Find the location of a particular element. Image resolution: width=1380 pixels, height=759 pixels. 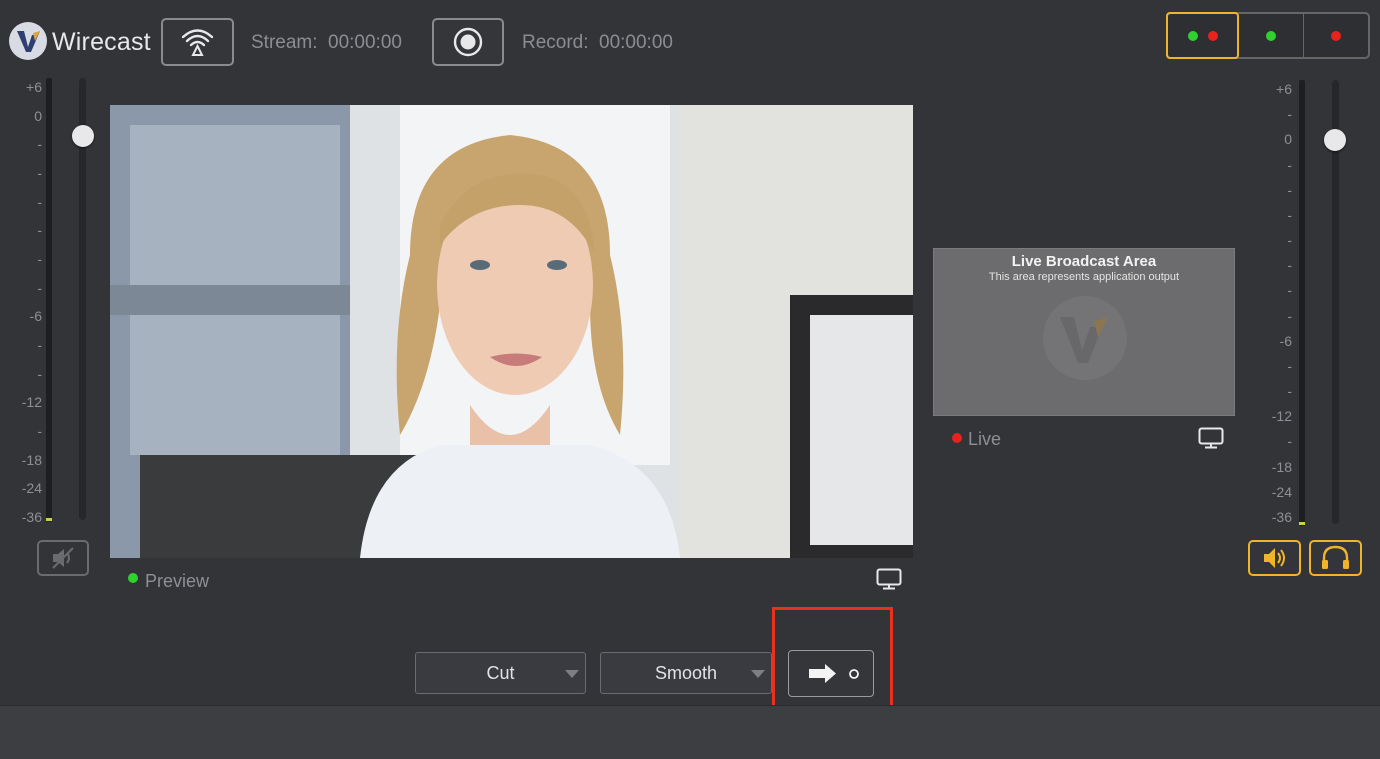

mute-button is located at coordinates (63, 558).